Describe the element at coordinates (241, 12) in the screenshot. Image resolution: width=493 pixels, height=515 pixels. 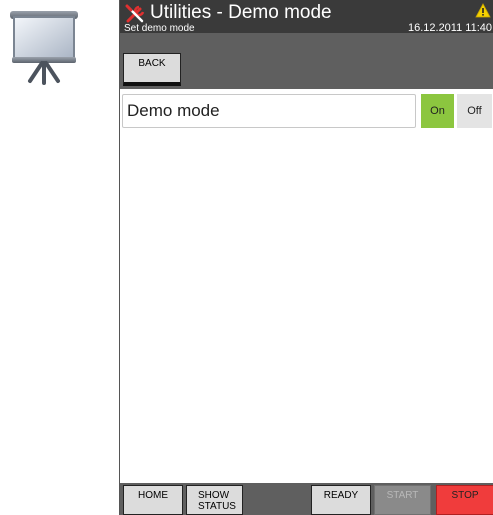
I see `page-title: Utilities - Demo mode` at that location.